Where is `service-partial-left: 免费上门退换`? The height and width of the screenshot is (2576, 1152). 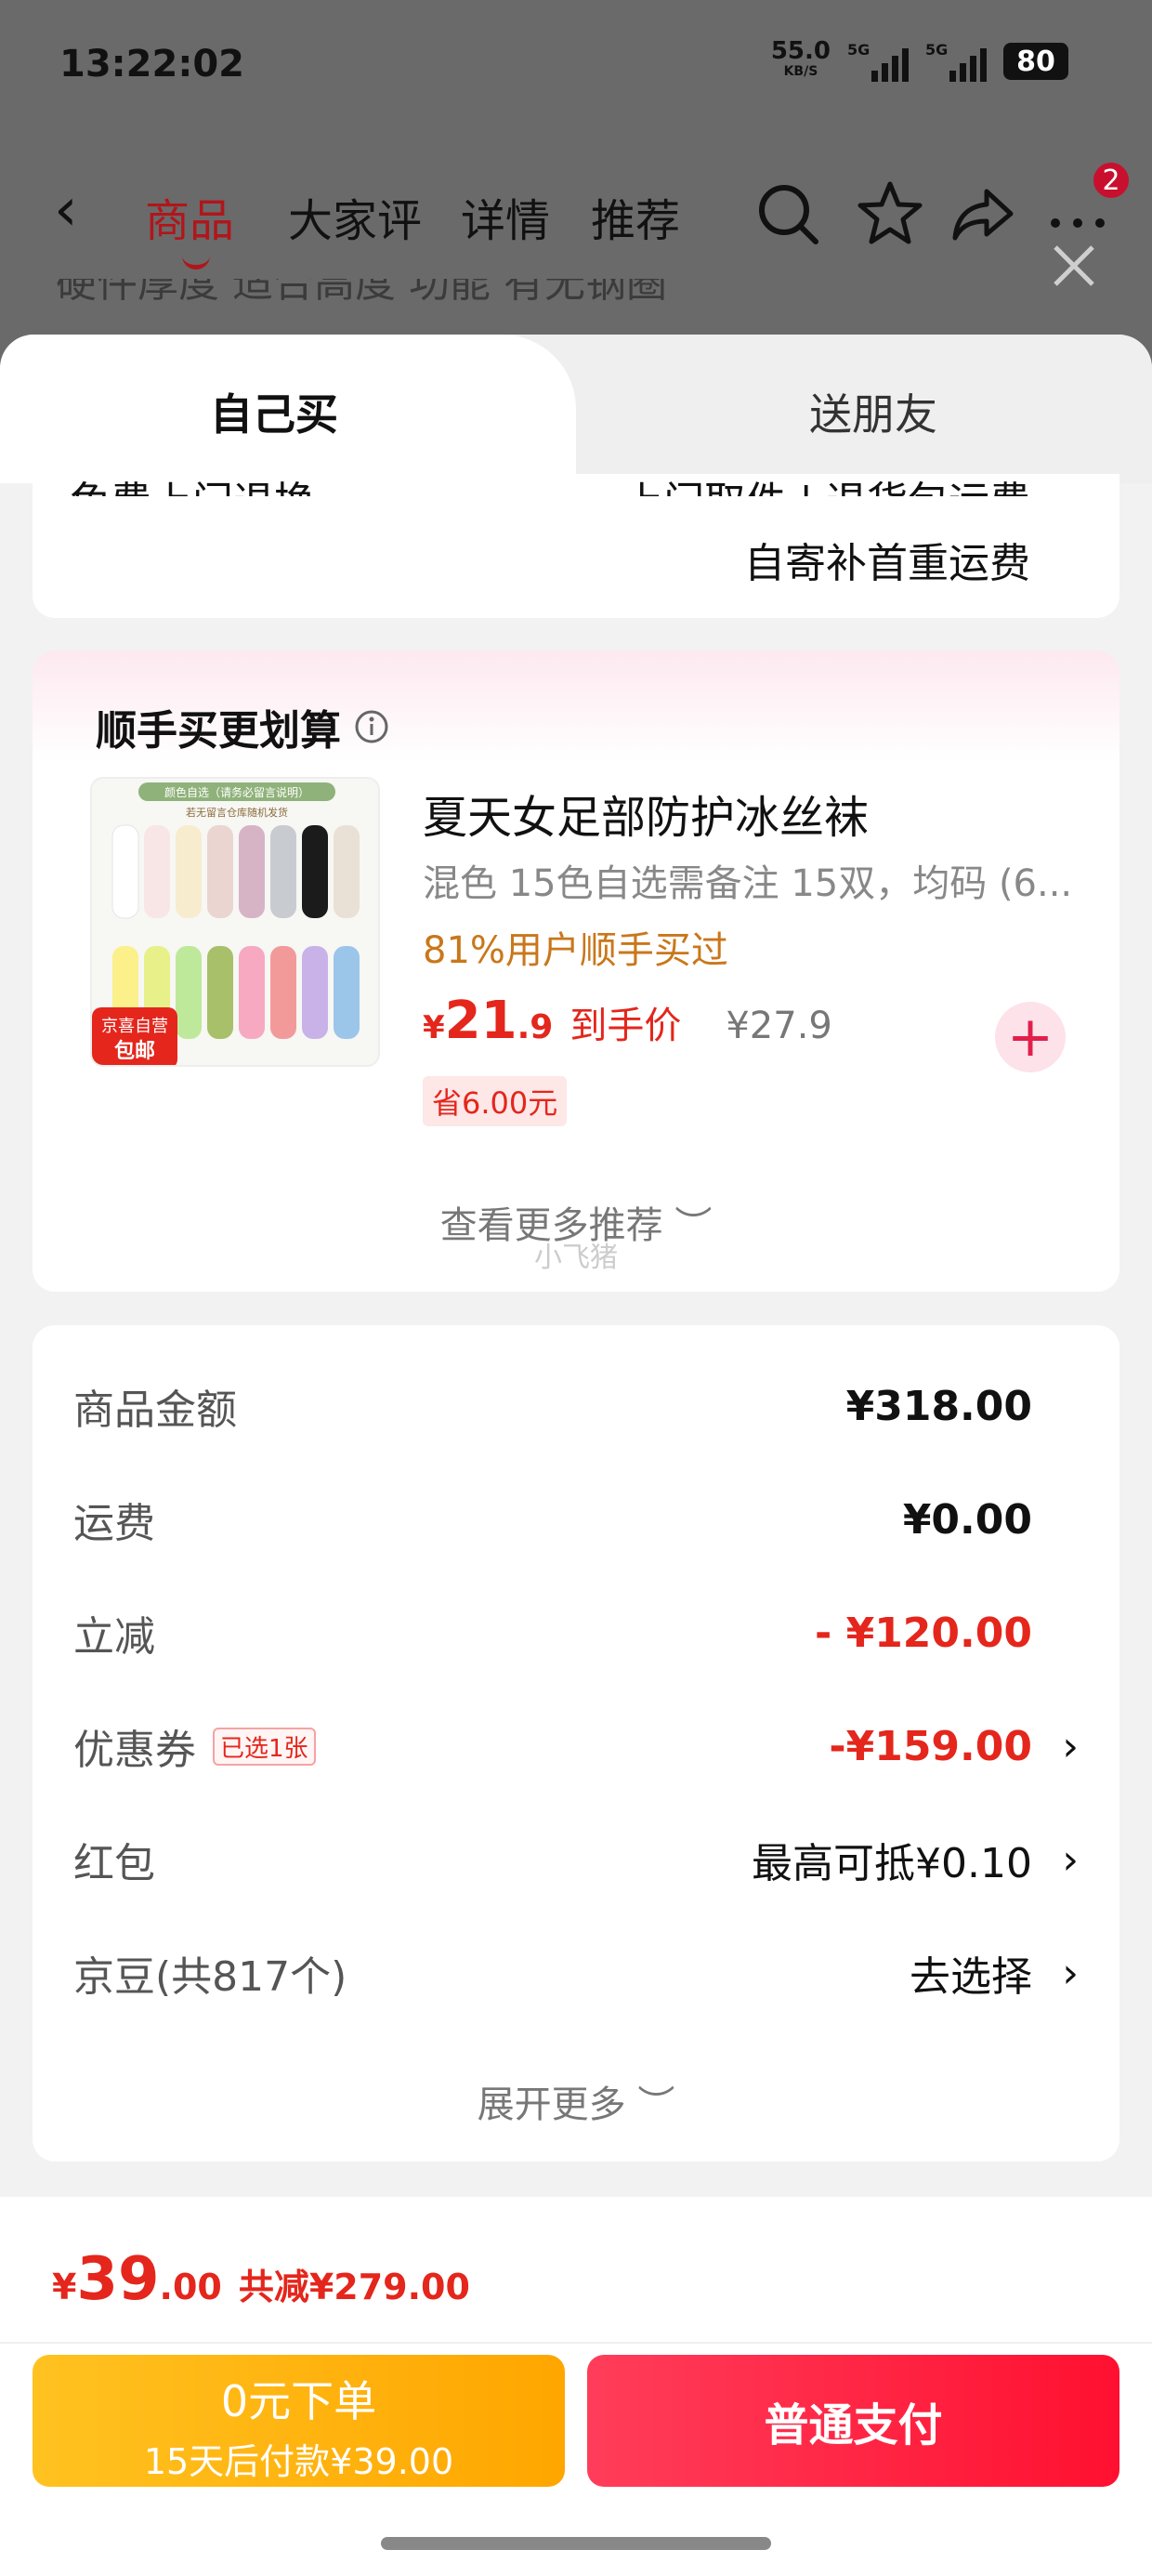 service-partial-left: 免费上门退换 is located at coordinates (192, 482).